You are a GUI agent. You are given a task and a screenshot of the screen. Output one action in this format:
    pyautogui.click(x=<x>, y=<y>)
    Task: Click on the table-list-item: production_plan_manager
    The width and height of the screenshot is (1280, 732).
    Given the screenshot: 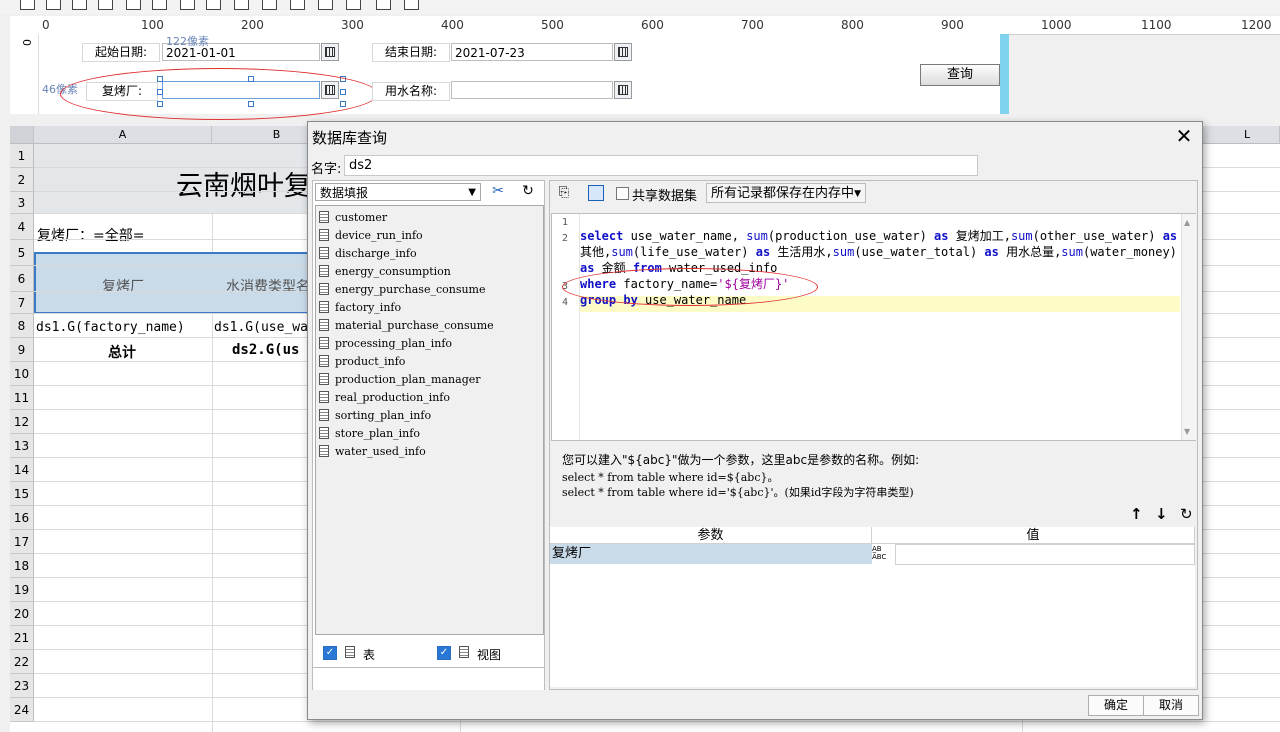 What is the action you would take?
    pyautogui.click(x=400, y=380)
    